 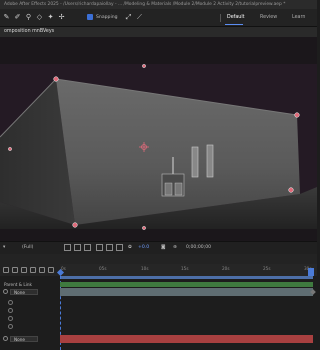 What do you see at coordinates (186, 292) in the screenshot?
I see `layer-duration-bar-gray` at bounding box center [186, 292].